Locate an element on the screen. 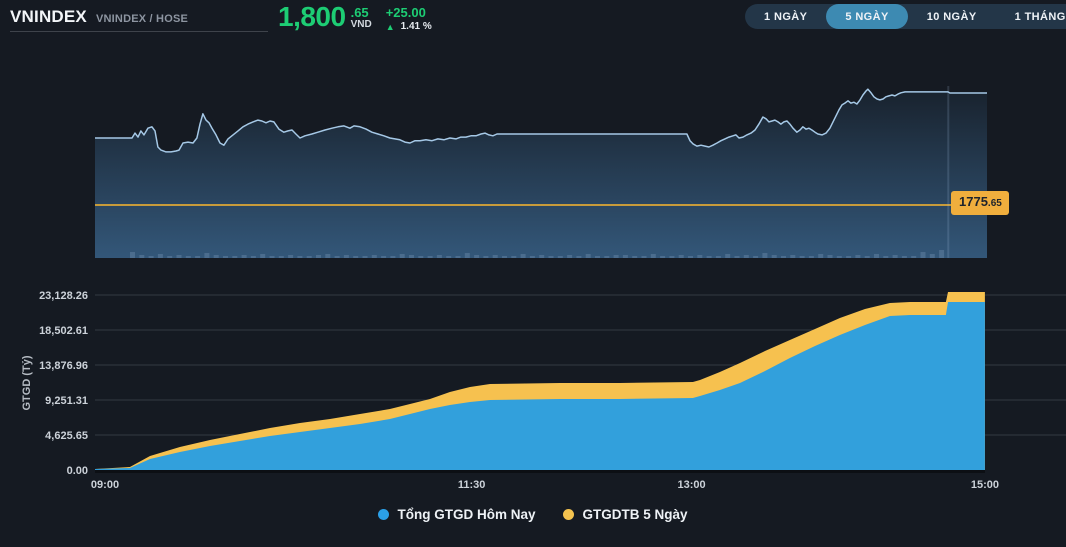 The width and height of the screenshot is (1066, 547). reference-price-label: 1775.65 is located at coordinates (980, 203).